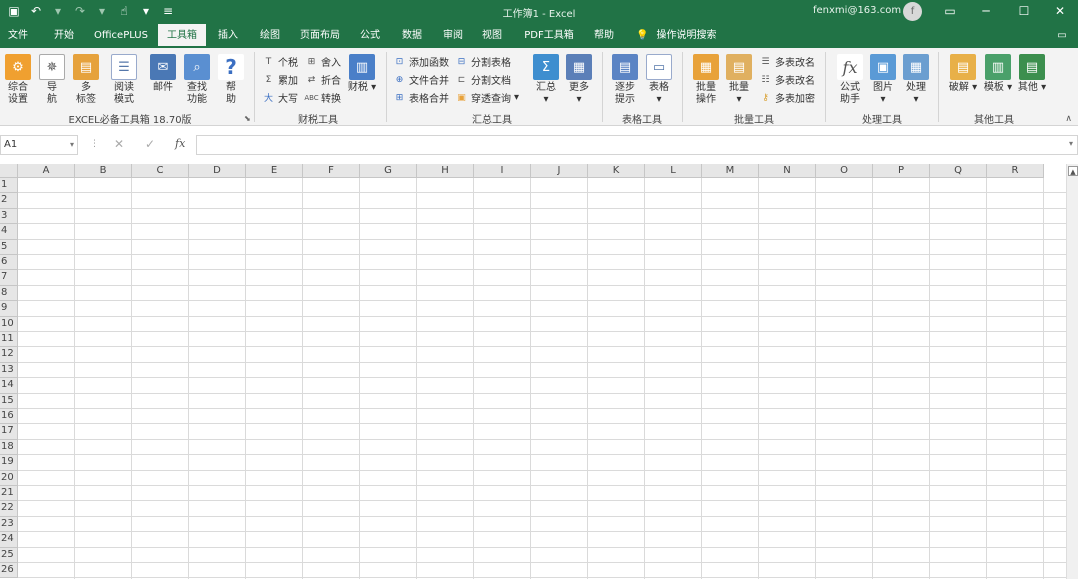 This screenshot has height=579, width=1078. I want to click on row-header: 5, so click(9, 247).